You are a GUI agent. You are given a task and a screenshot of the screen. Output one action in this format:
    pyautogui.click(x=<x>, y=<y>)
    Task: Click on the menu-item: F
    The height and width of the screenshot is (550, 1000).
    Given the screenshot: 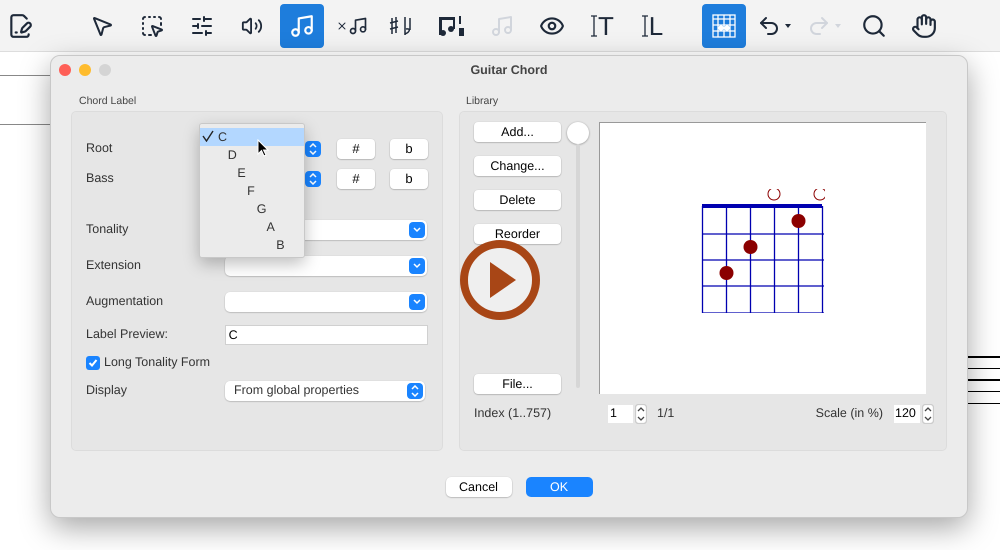 What is the action you would take?
    pyautogui.click(x=252, y=191)
    